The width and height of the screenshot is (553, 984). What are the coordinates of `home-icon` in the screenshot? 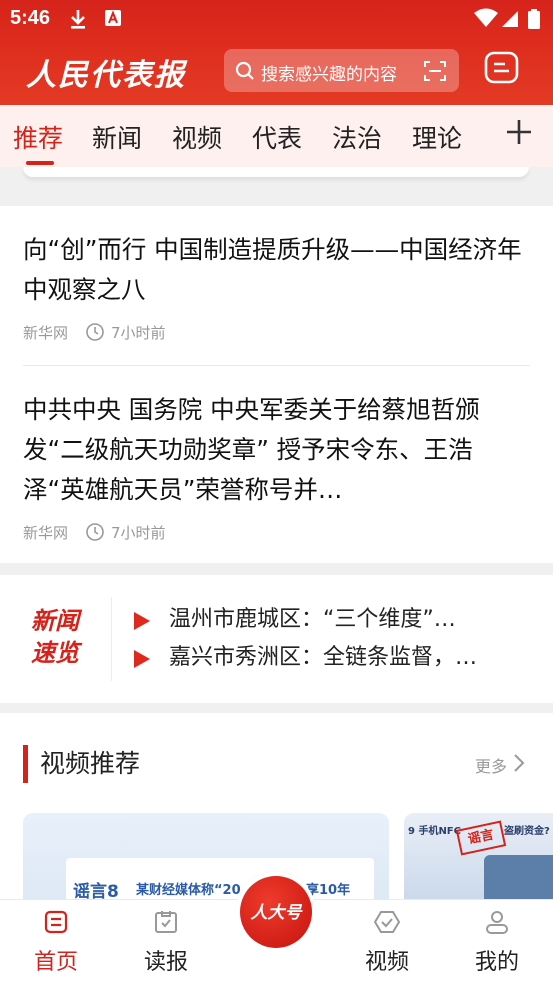 It's located at (56, 924).